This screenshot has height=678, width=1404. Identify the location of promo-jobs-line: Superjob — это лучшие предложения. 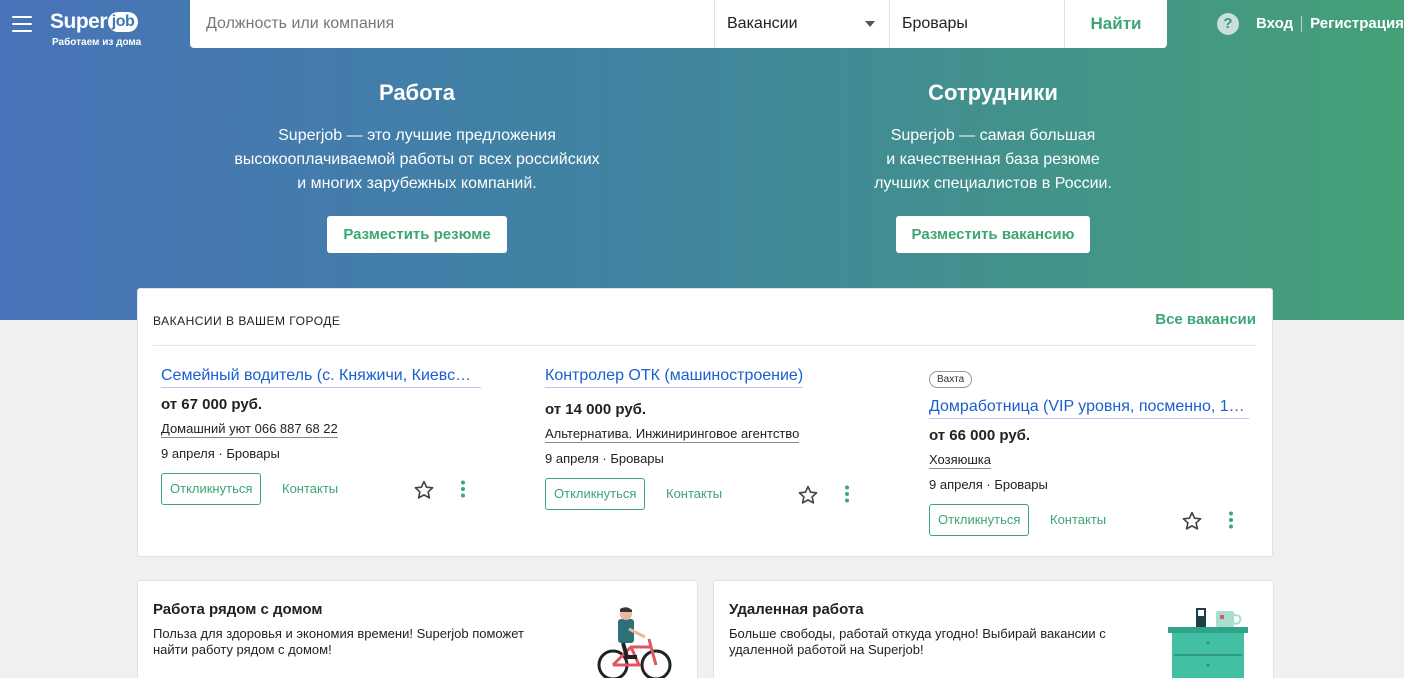
(417, 135).